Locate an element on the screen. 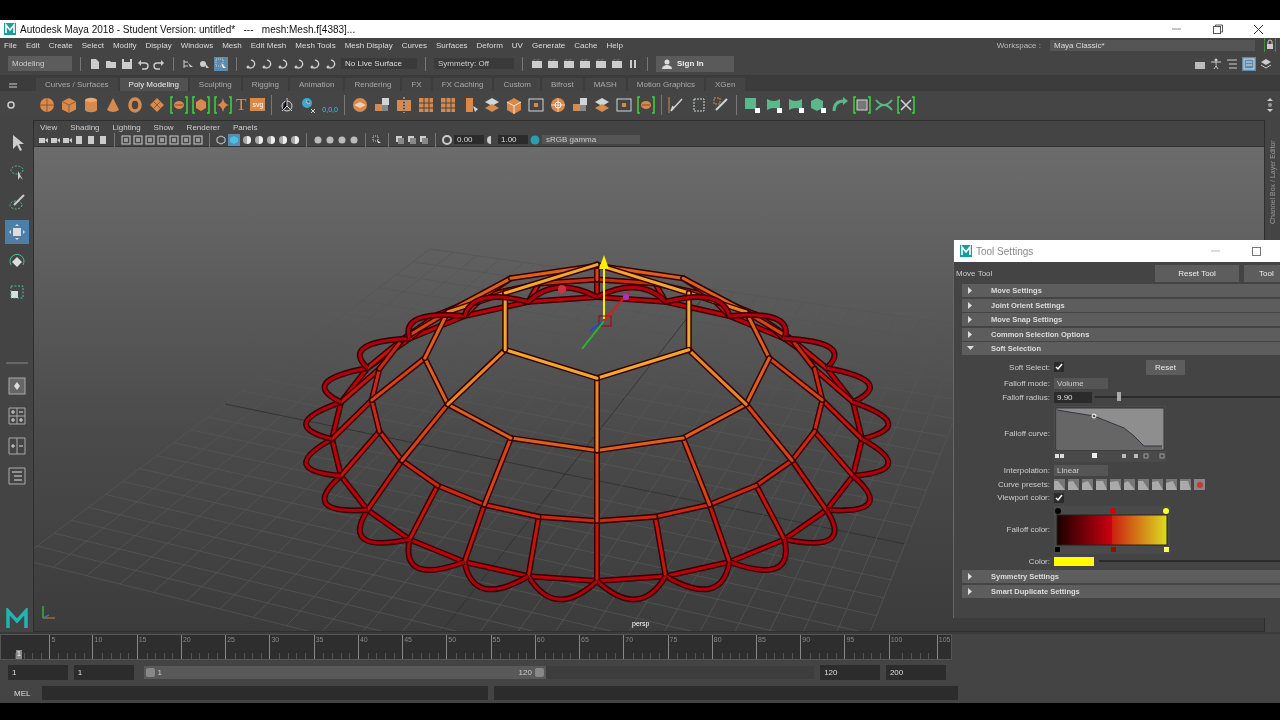 Image resolution: width=1280 pixels, height=720 pixels. command-field is located at coordinates (265, 693).